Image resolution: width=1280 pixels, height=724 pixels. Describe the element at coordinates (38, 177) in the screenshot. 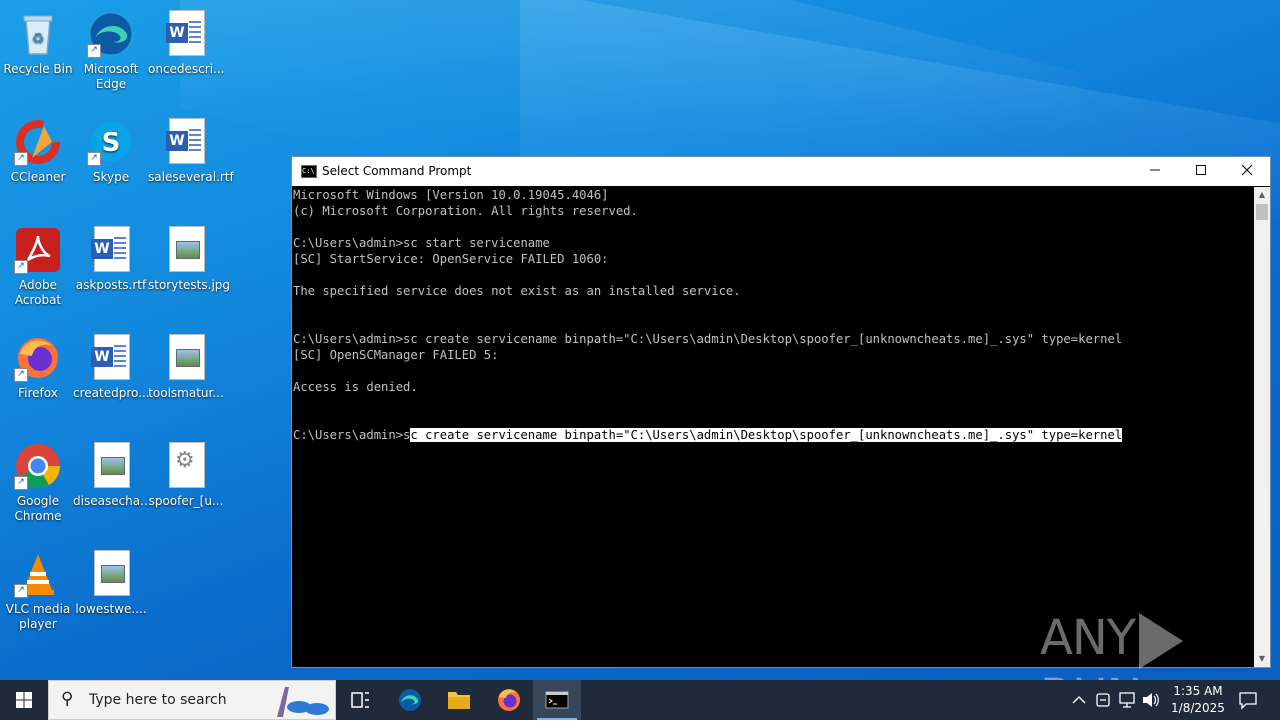

I see `desktop-icon-label: CCleaner` at that location.